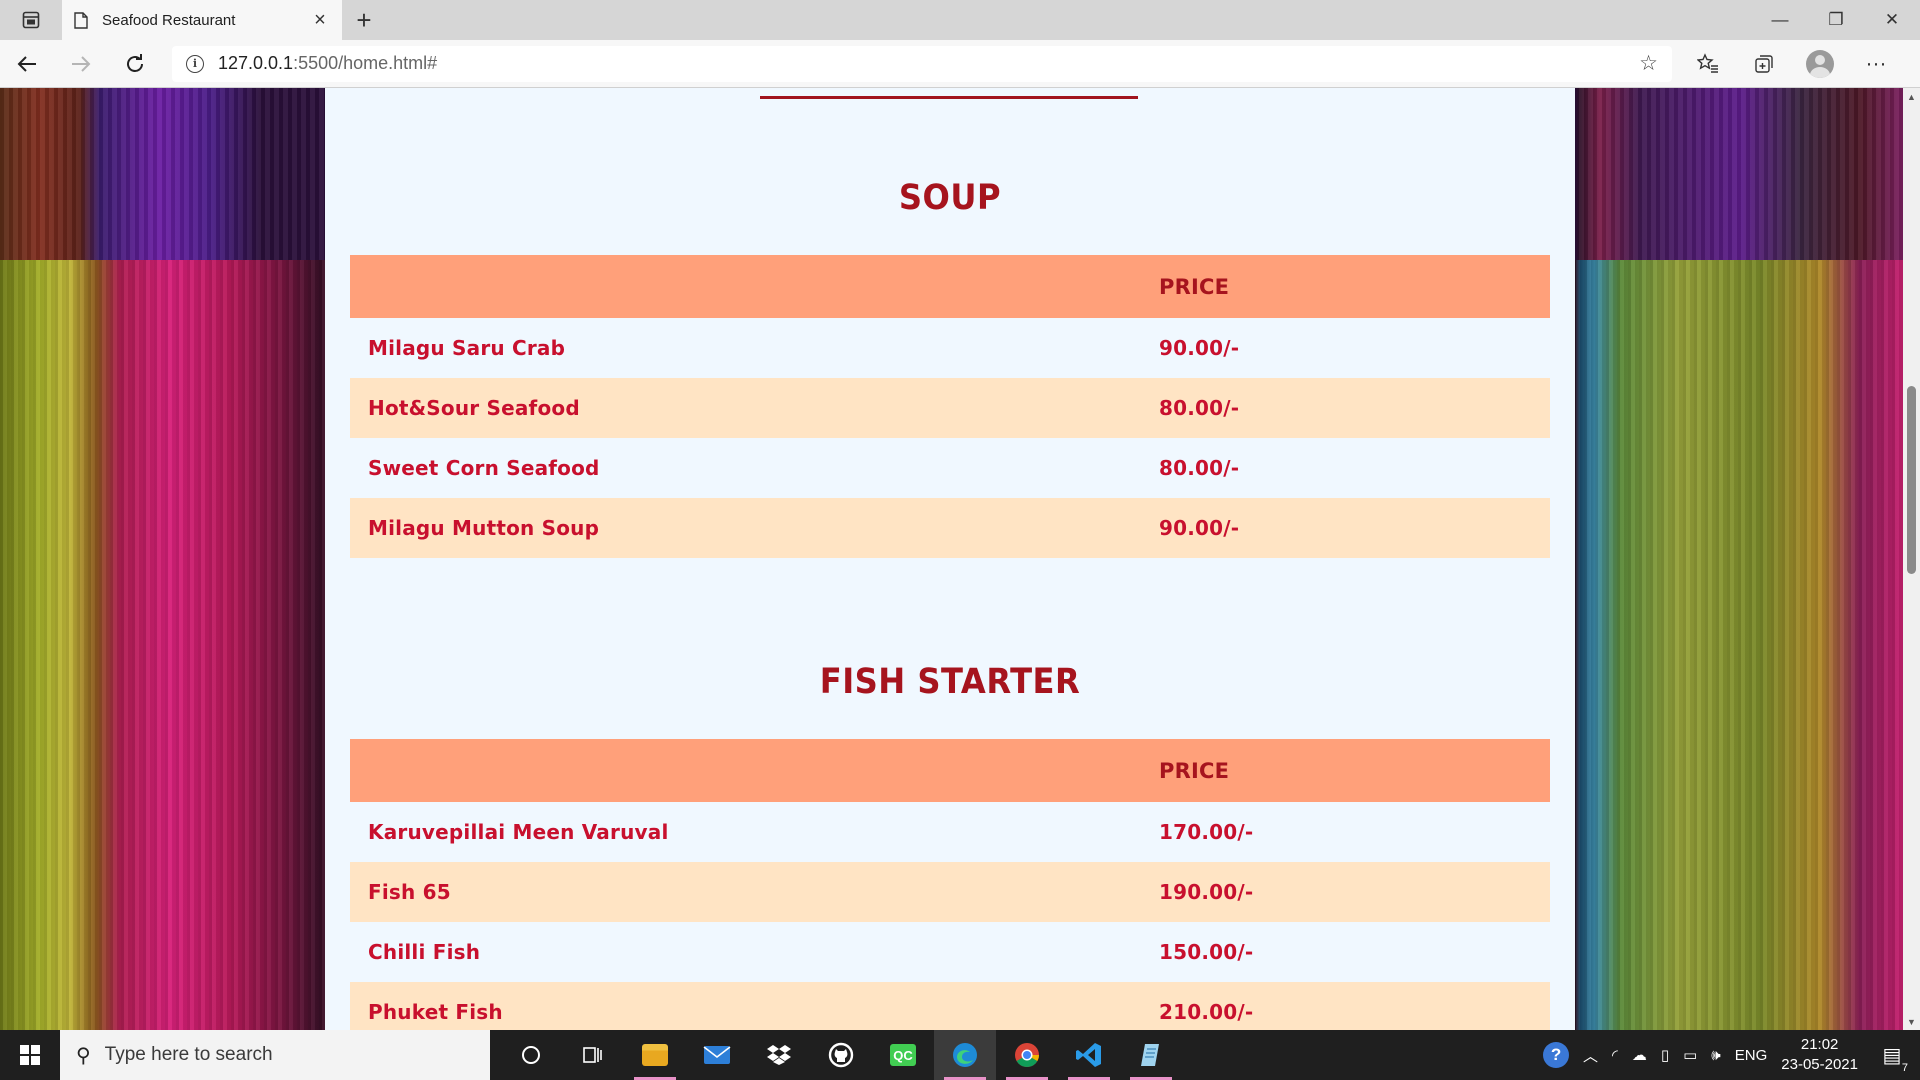 This screenshot has width=1920, height=1080. I want to click on table-row: Hot&Sour Seafood 80.00/-, so click(950, 408).